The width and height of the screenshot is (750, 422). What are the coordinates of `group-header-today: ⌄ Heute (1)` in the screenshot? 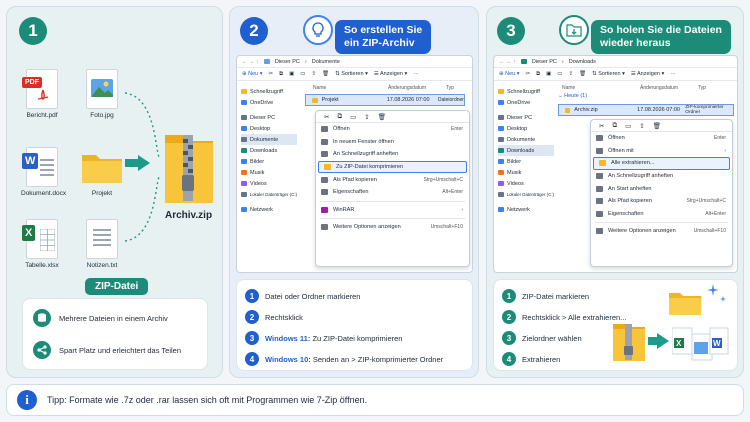 It's located at (572, 96).